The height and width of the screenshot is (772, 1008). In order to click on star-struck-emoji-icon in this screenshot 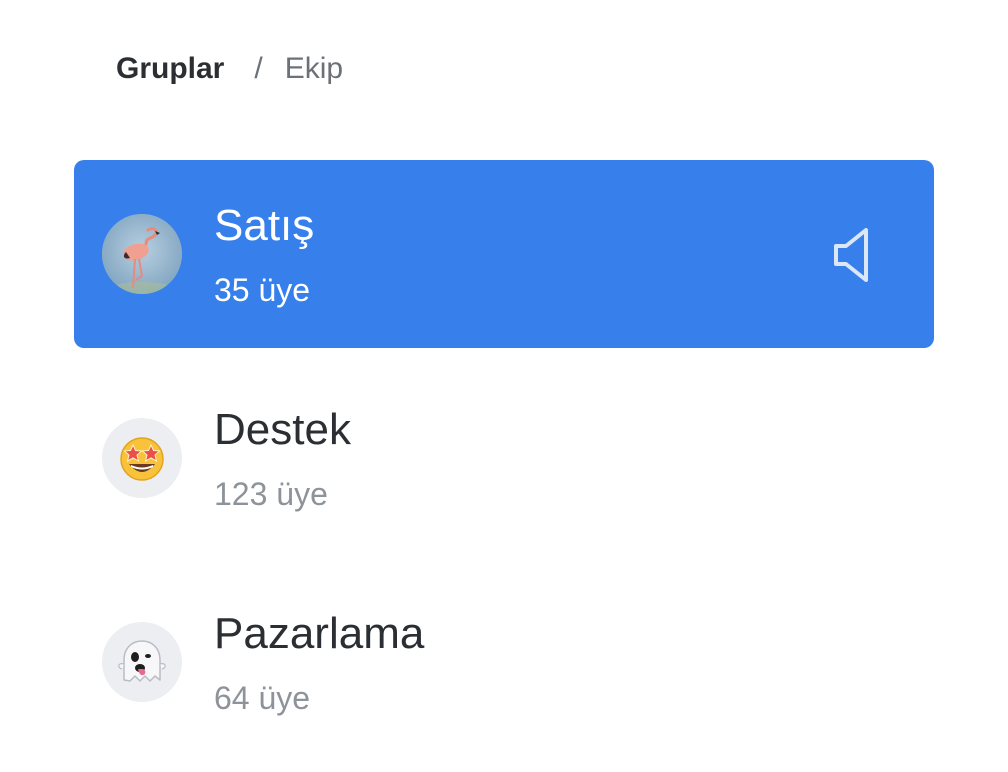, I will do `click(142, 459)`.